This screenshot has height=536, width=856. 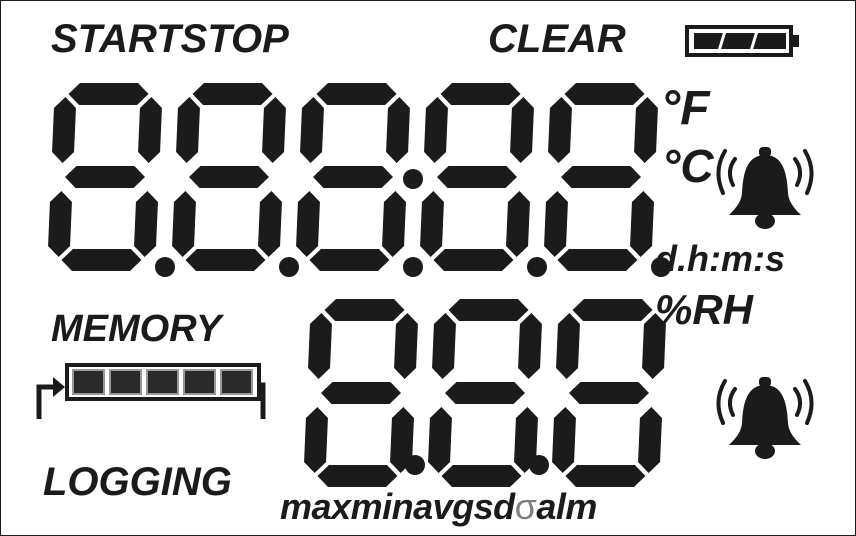 What do you see at coordinates (477, 177) in the screenshot?
I see `main-digit-4-seg-g` at bounding box center [477, 177].